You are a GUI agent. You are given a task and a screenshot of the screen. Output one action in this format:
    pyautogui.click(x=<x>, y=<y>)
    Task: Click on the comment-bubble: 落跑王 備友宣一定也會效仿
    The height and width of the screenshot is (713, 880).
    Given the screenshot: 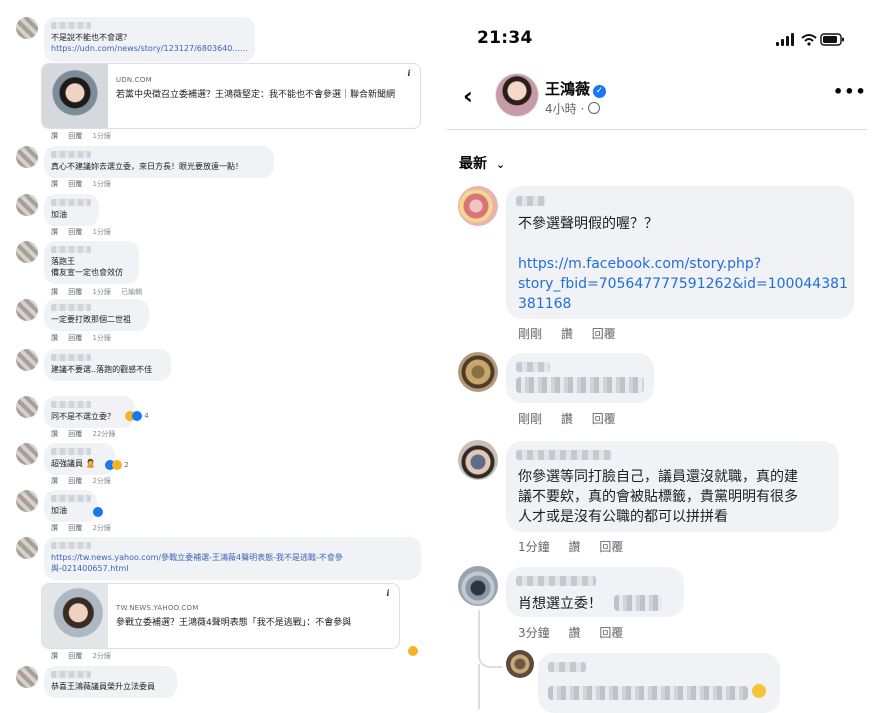 What is the action you would take?
    pyautogui.click(x=91, y=262)
    